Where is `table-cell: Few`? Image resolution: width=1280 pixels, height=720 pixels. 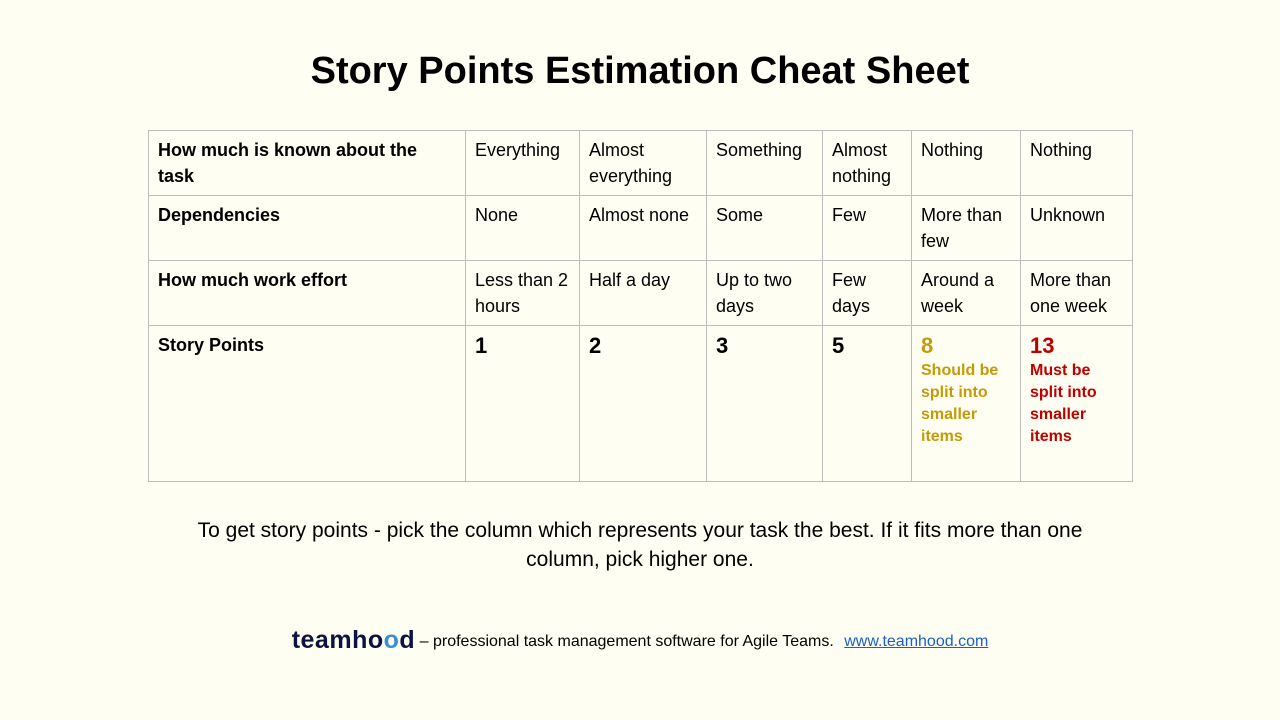
table-cell: Few is located at coordinates (867, 228).